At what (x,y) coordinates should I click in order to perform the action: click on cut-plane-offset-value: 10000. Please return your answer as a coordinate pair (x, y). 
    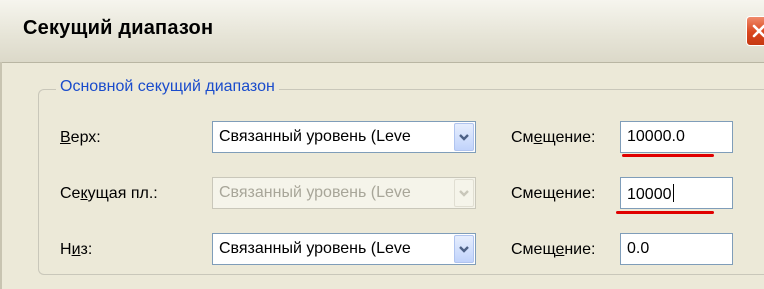
    Looking at the image, I should click on (649, 194).